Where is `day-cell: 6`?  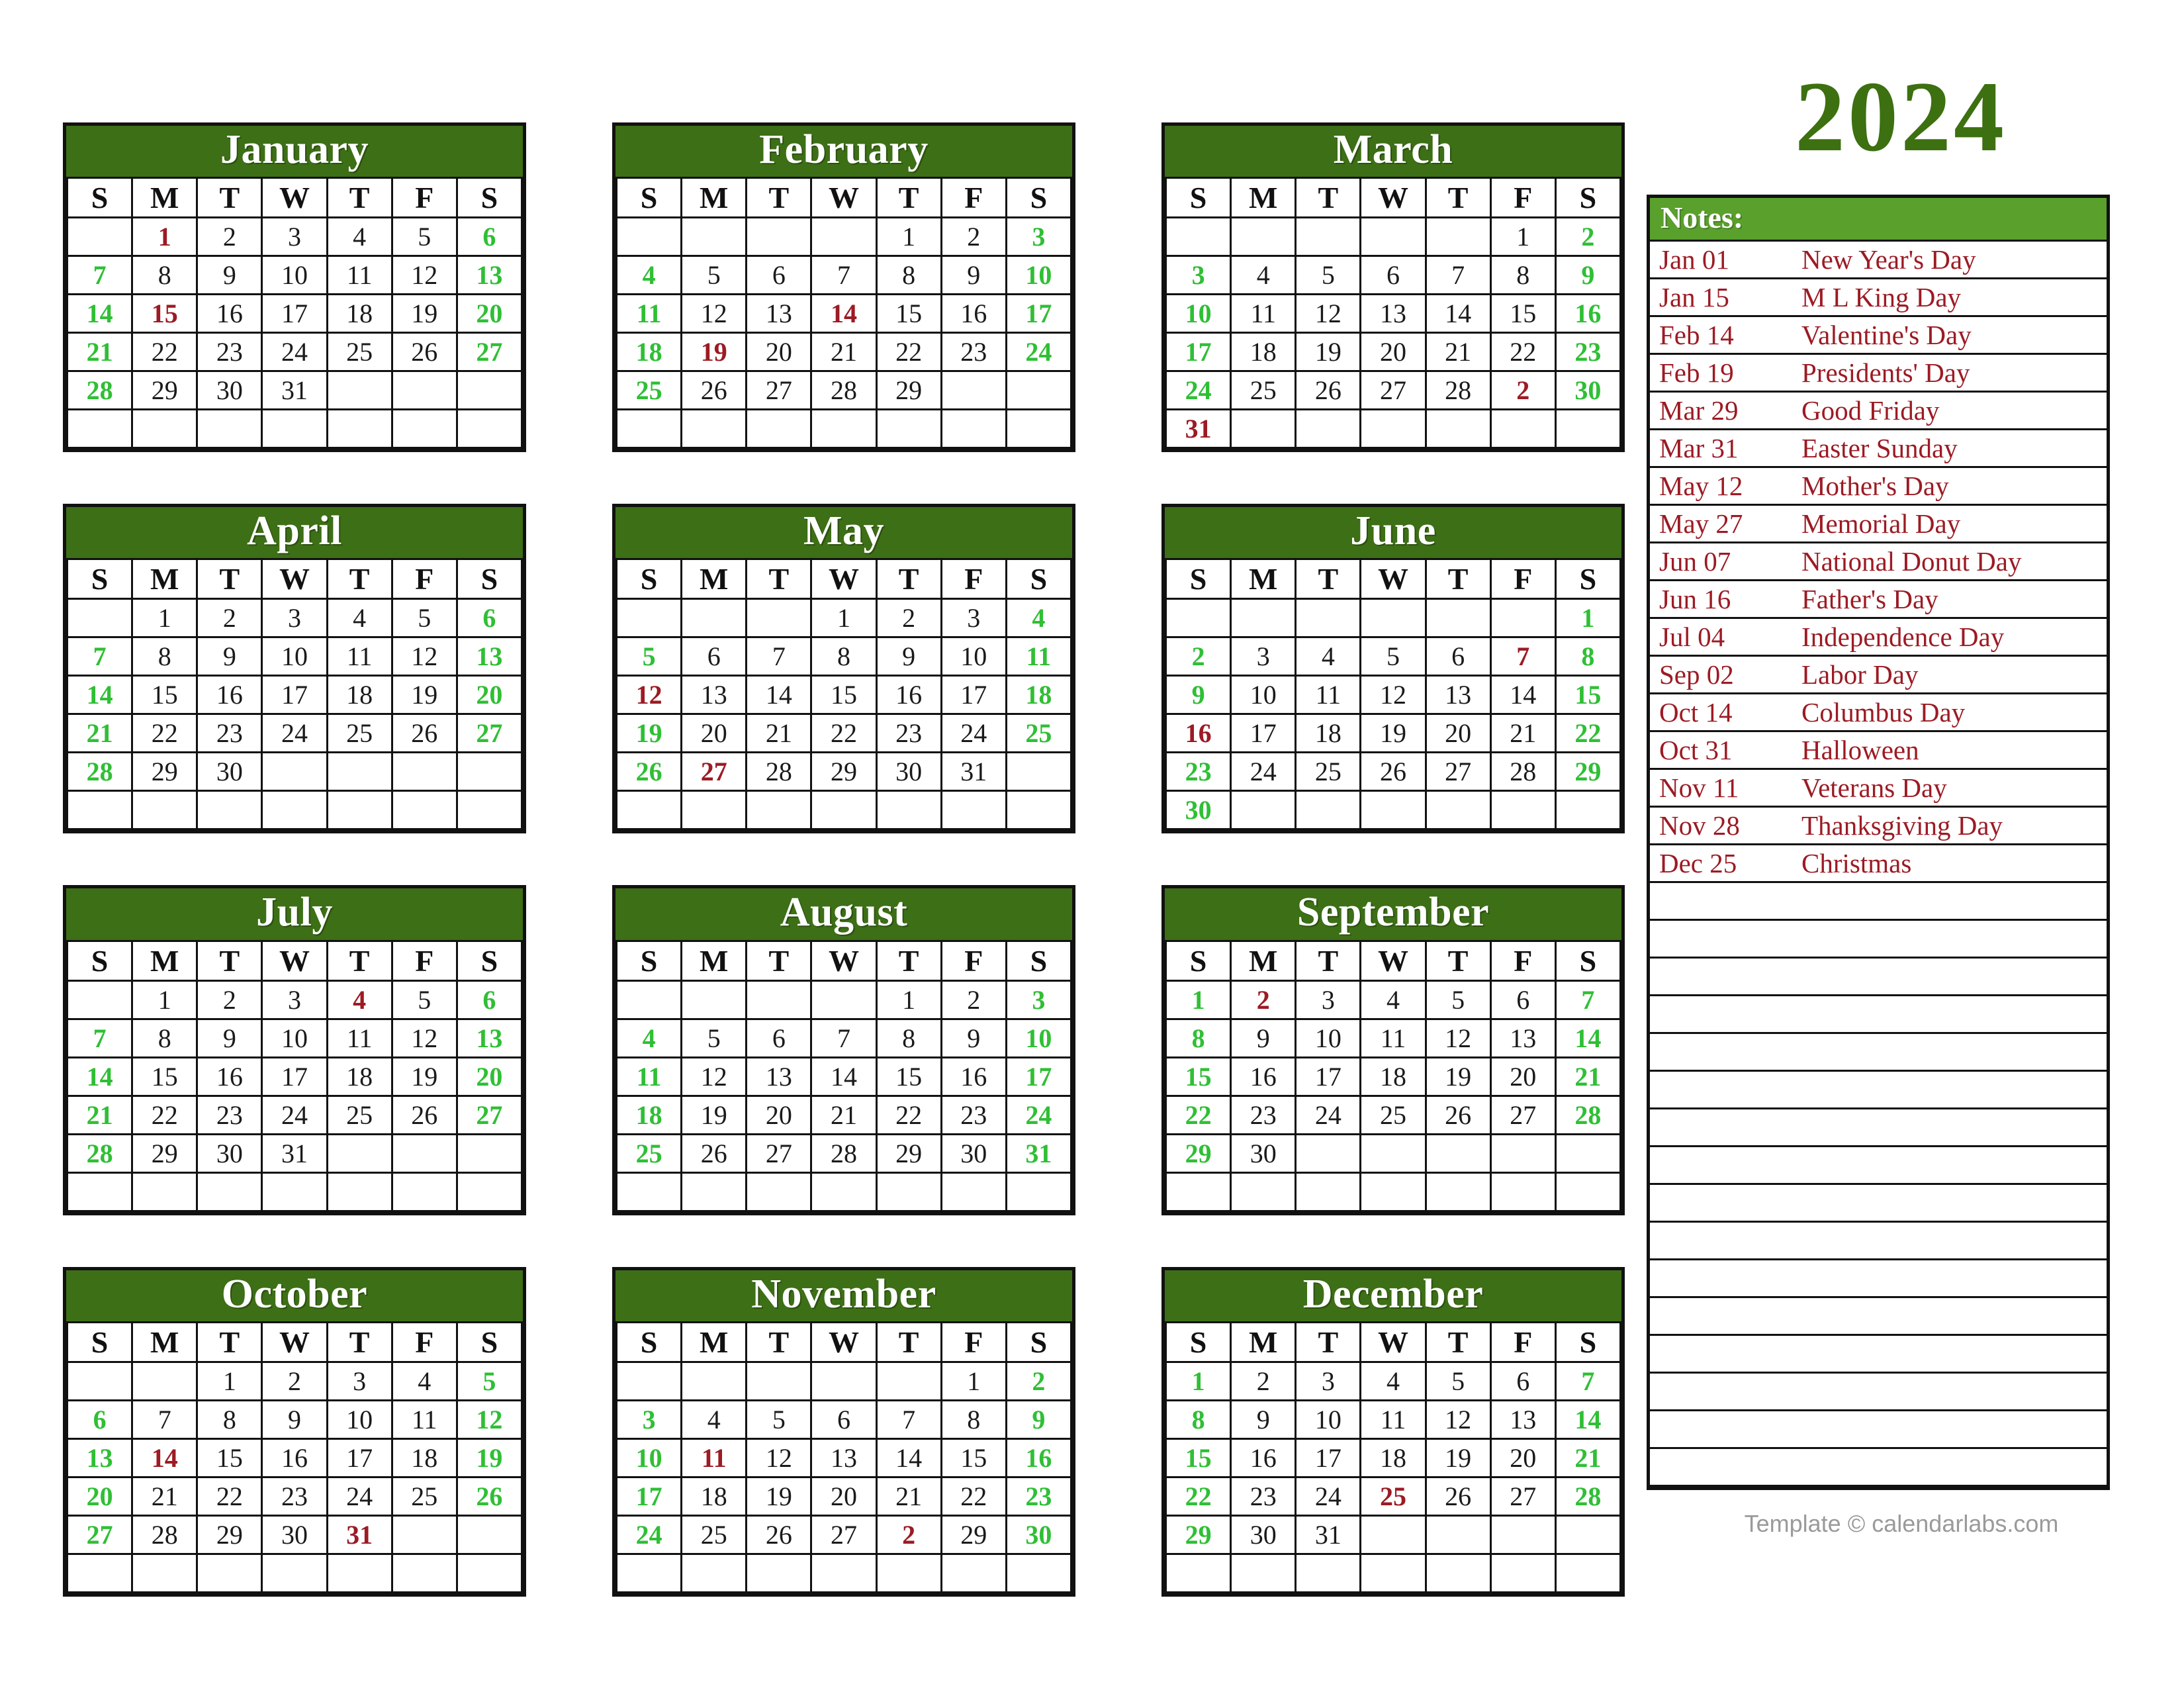 day-cell: 6 is located at coordinates (714, 656).